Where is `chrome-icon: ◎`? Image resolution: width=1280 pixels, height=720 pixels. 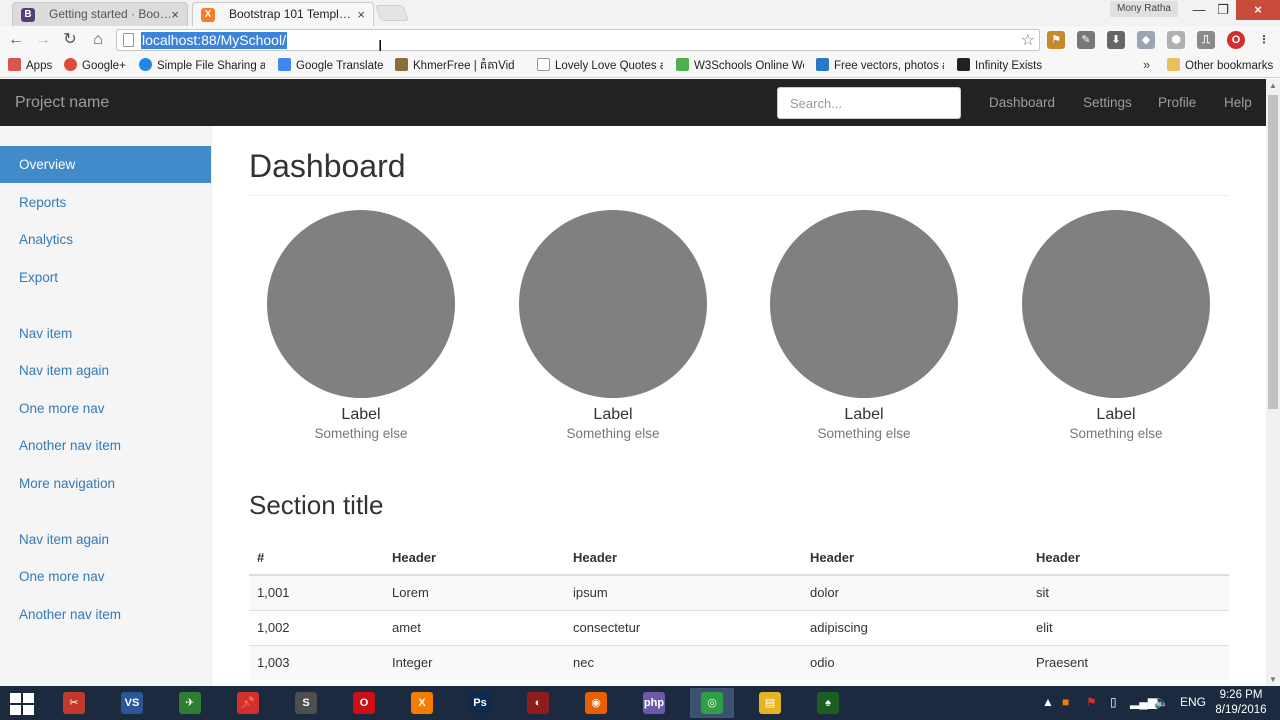 chrome-icon: ◎ is located at coordinates (712, 703).